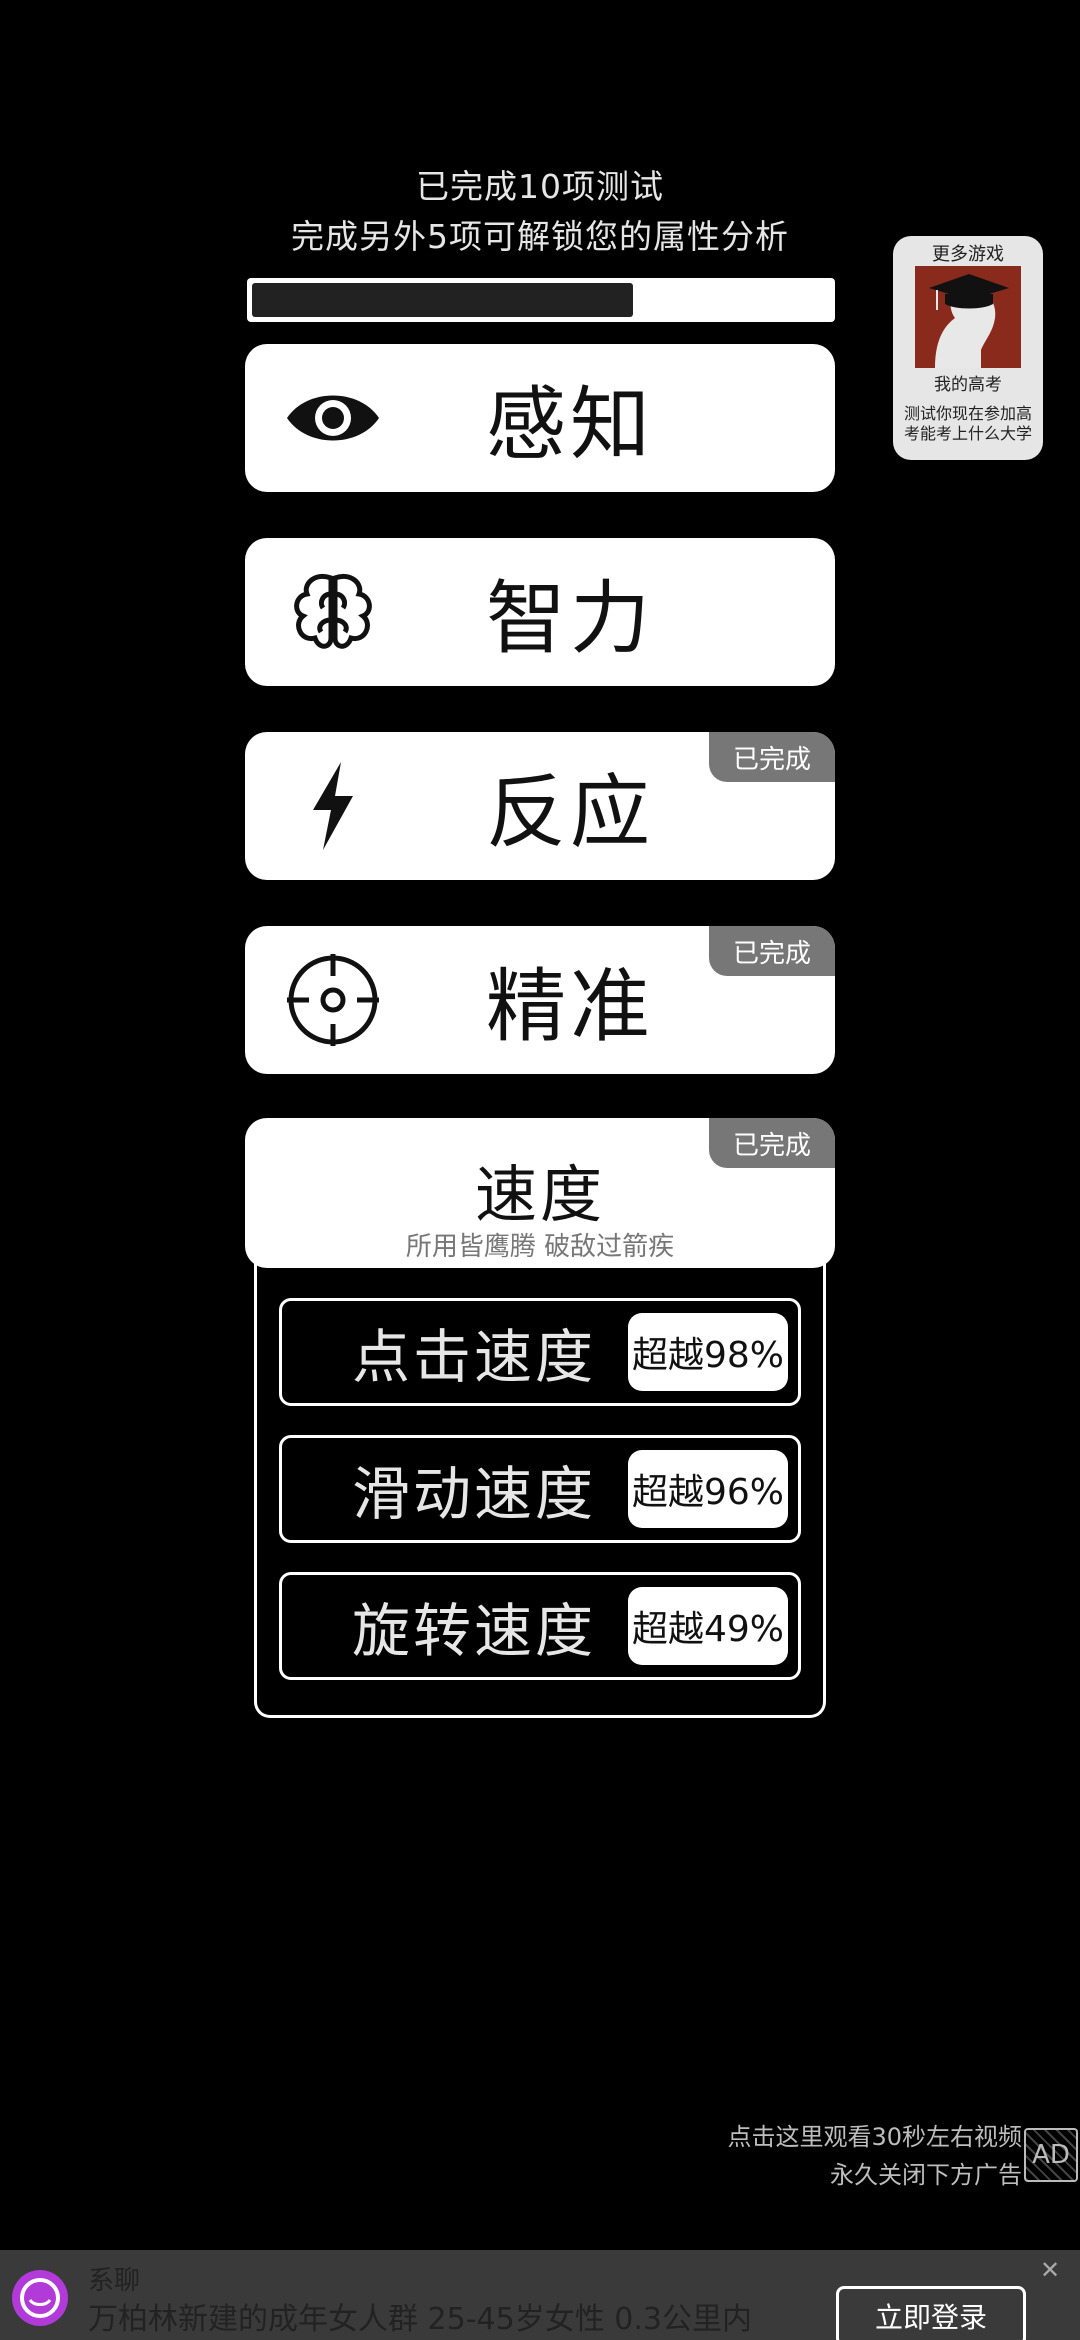 Image resolution: width=1080 pixels, height=2340 pixels. What do you see at coordinates (1051, 2155) in the screenshot?
I see `ad-icon: AD` at bounding box center [1051, 2155].